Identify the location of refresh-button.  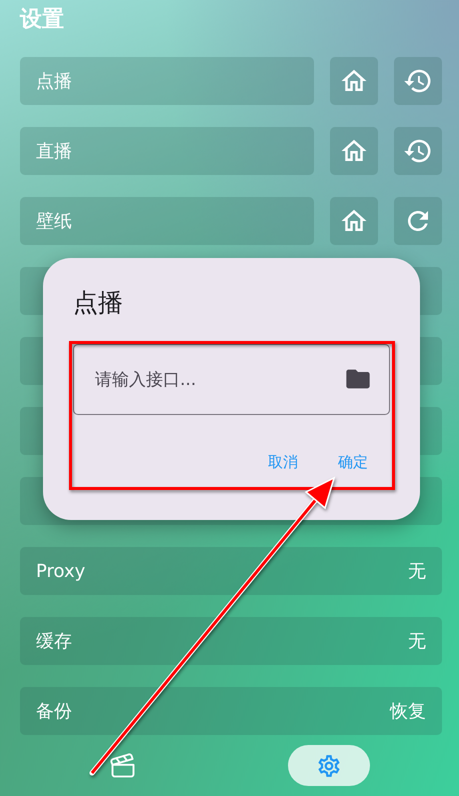
(418, 221).